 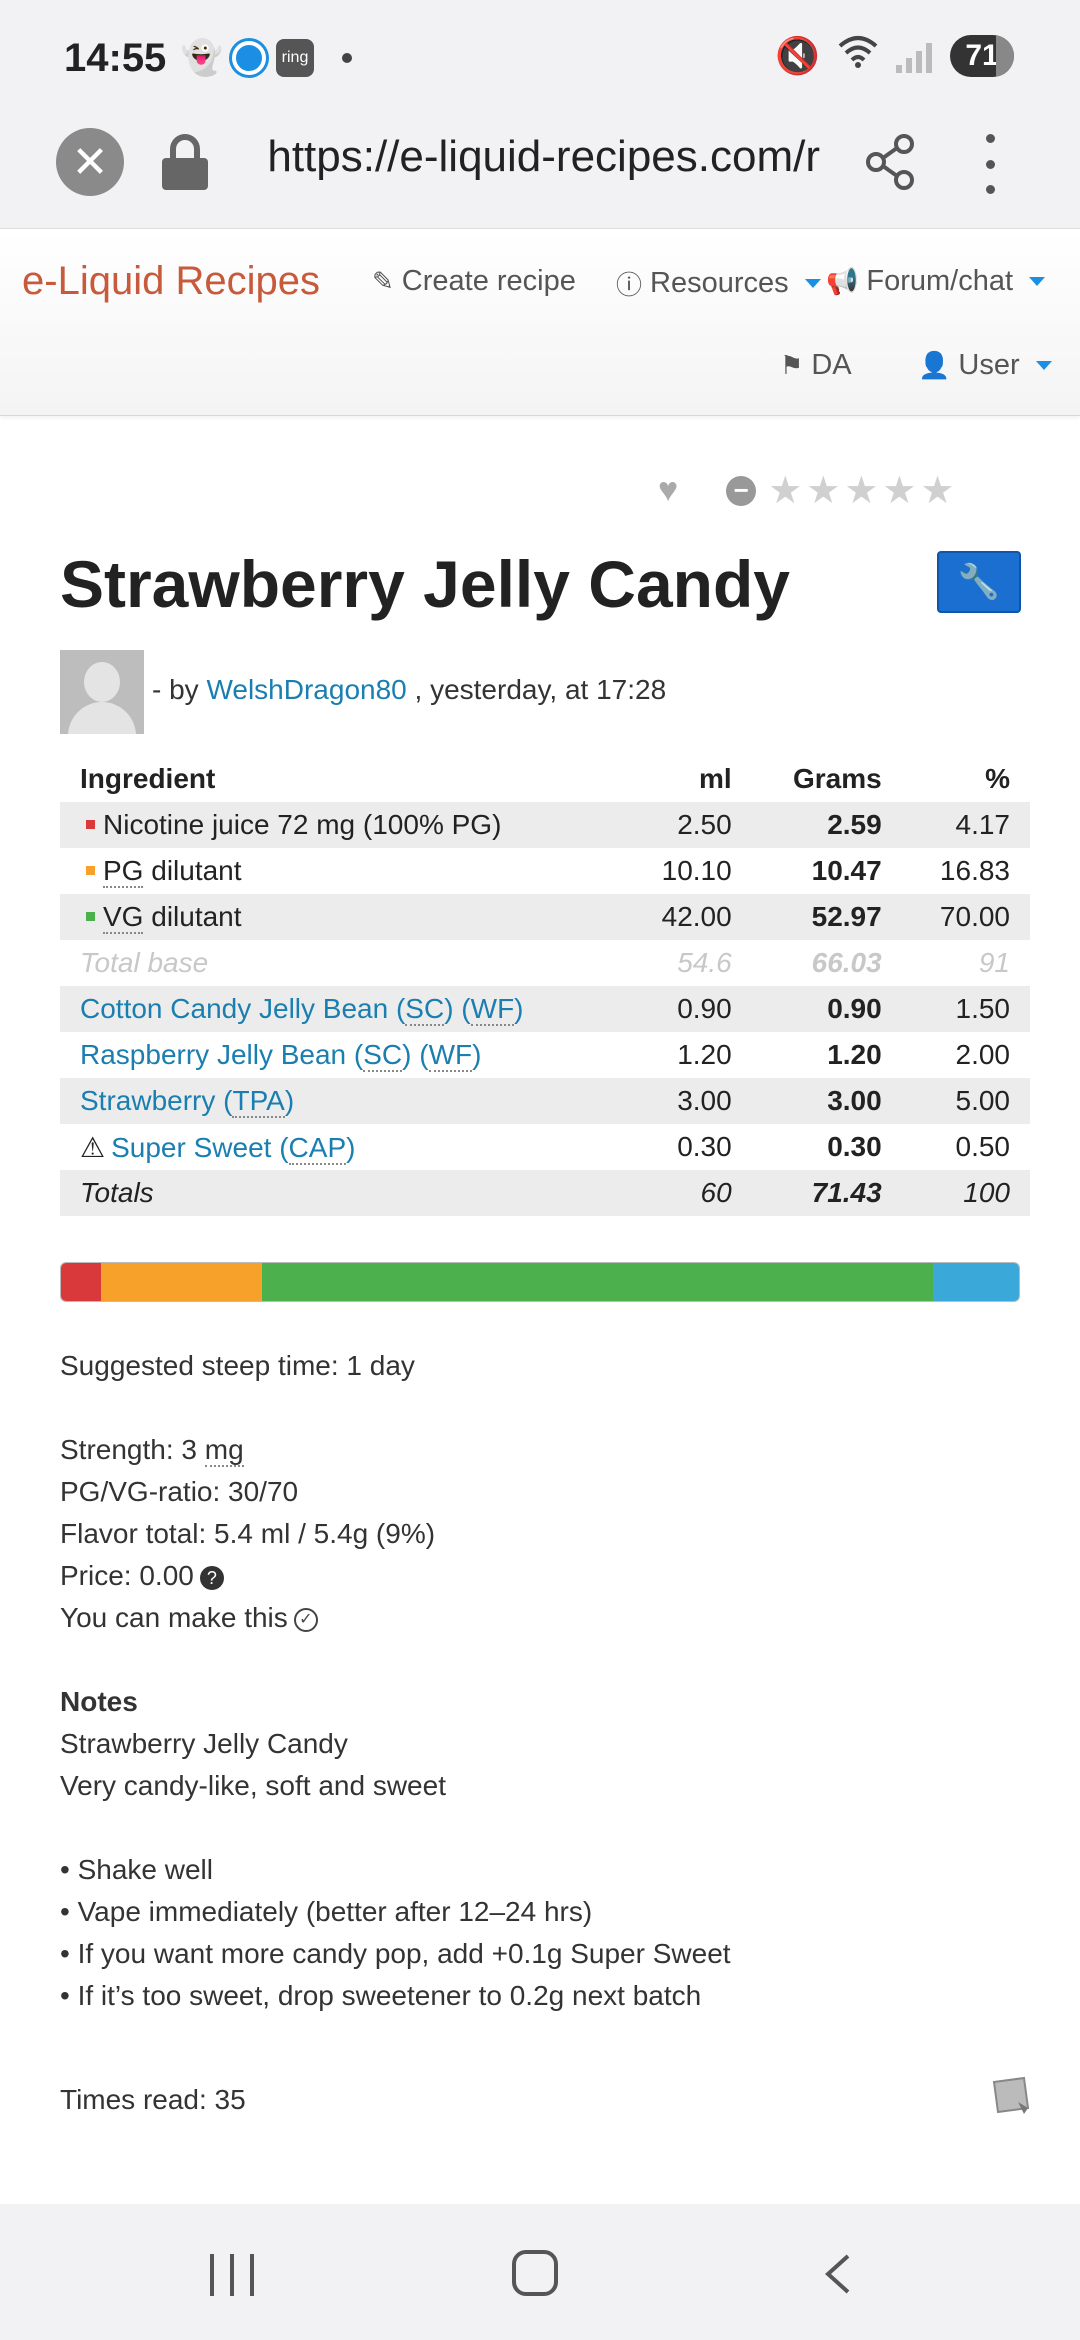 What do you see at coordinates (846, 962) in the screenshot?
I see `grams-cell: 66.03` at bounding box center [846, 962].